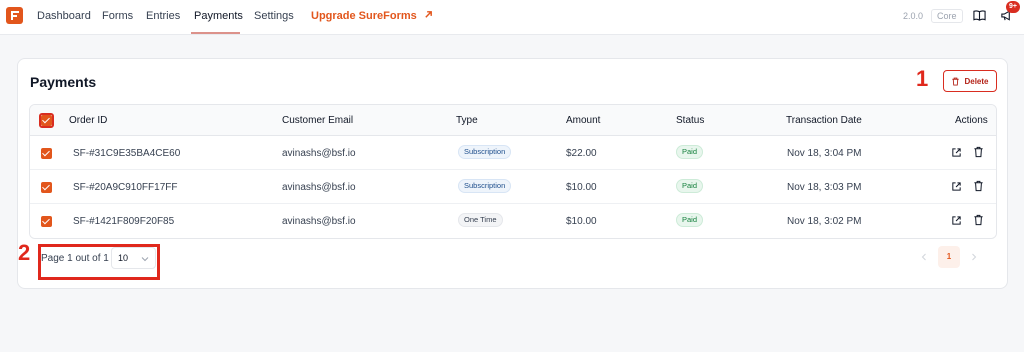 The image size is (1024, 352). I want to click on page-number-button: 1, so click(949, 257).